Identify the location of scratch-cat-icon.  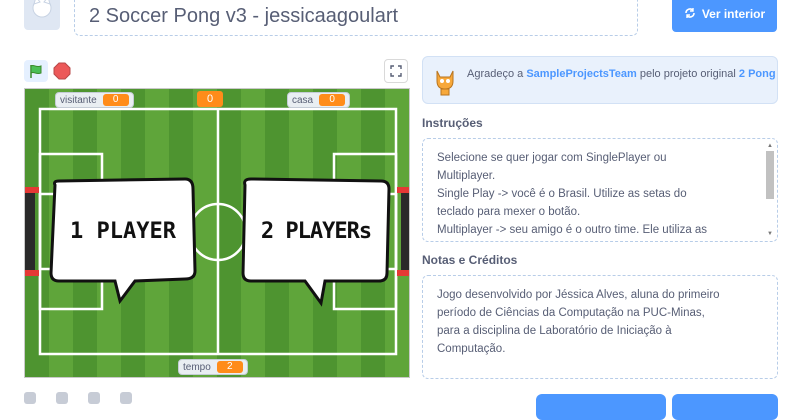
(445, 84).